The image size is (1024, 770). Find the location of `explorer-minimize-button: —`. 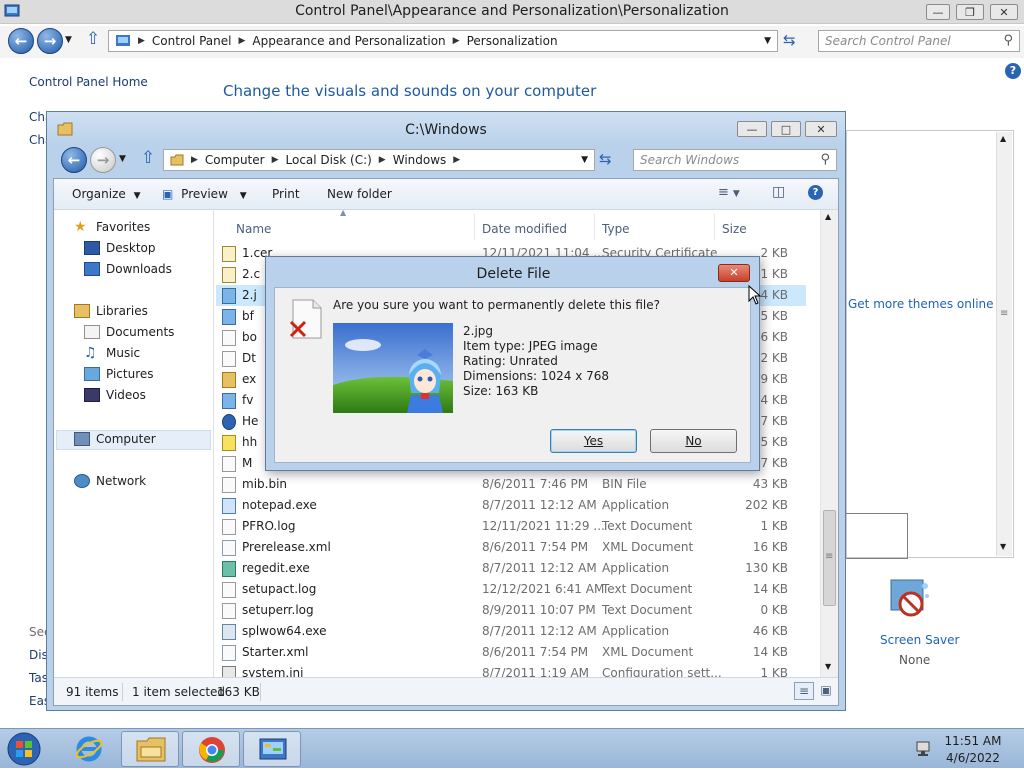

explorer-minimize-button: — is located at coordinates (752, 129).